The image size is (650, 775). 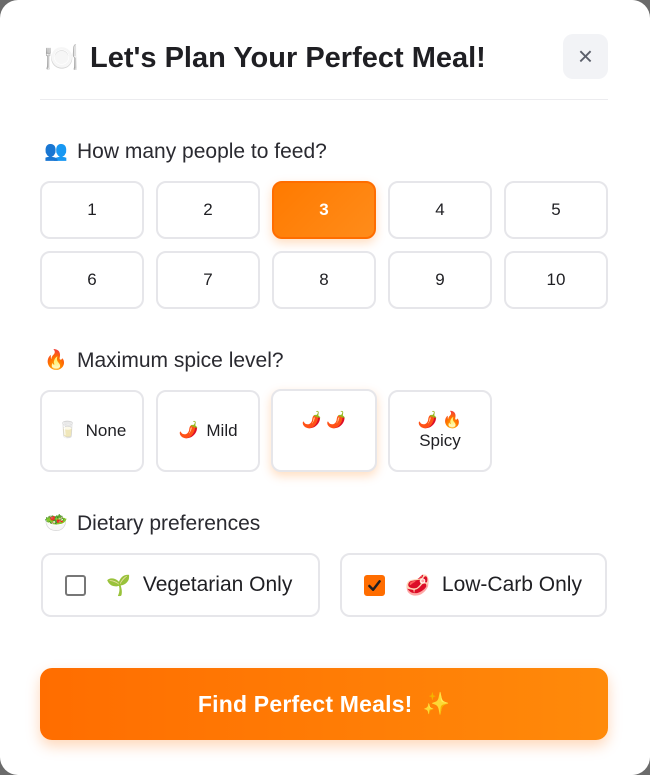 What do you see at coordinates (75, 585) in the screenshot?
I see `vegetarian-checkbox` at bounding box center [75, 585].